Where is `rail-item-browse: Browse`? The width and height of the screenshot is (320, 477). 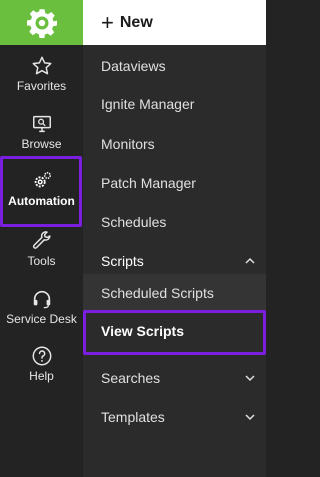 rail-item-browse: Browse is located at coordinates (41, 132).